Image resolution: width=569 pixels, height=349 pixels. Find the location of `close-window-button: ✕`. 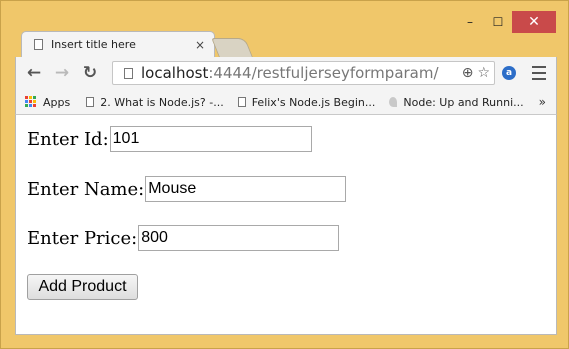

close-window-button: ✕ is located at coordinates (534, 22).